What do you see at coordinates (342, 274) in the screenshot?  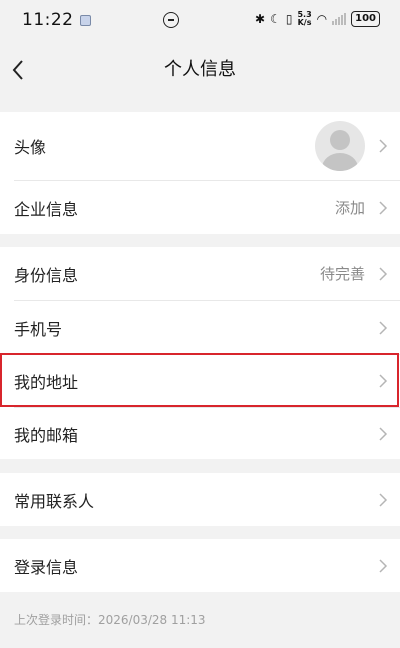 I see `row-value: 待完善` at bounding box center [342, 274].